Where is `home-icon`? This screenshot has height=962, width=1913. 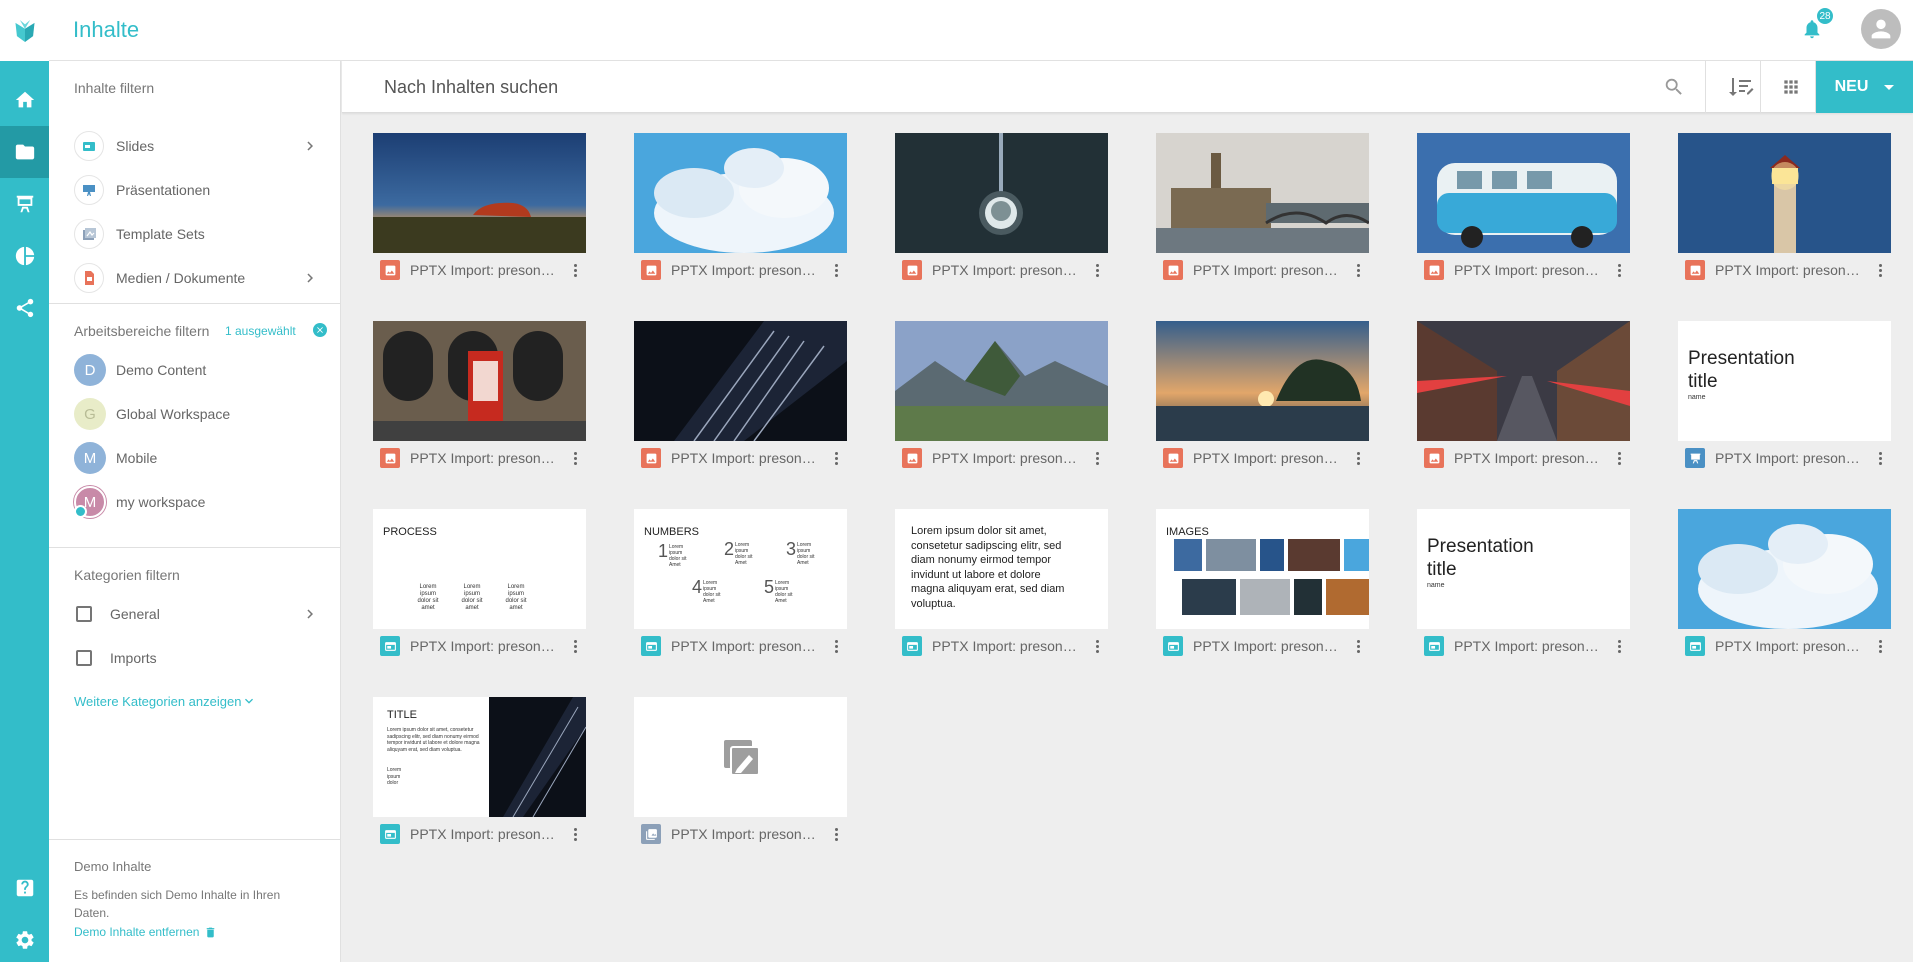 home-icon is located at coordinates (24, 99).